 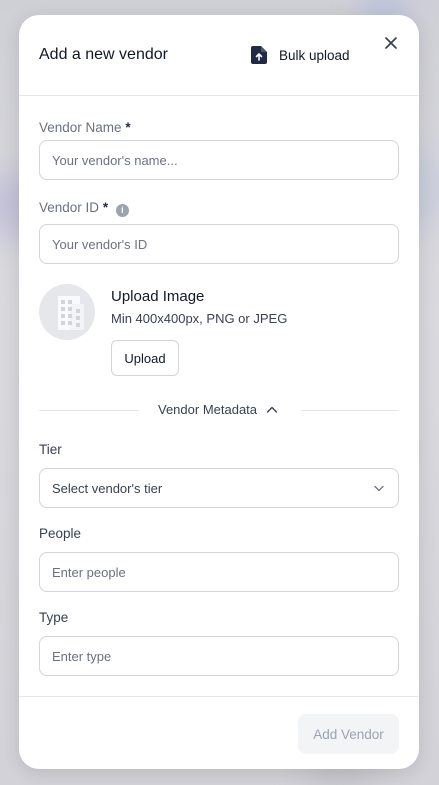 I want to click on vendor-name-label: Vendor Name *, so click(x=85, y=127).